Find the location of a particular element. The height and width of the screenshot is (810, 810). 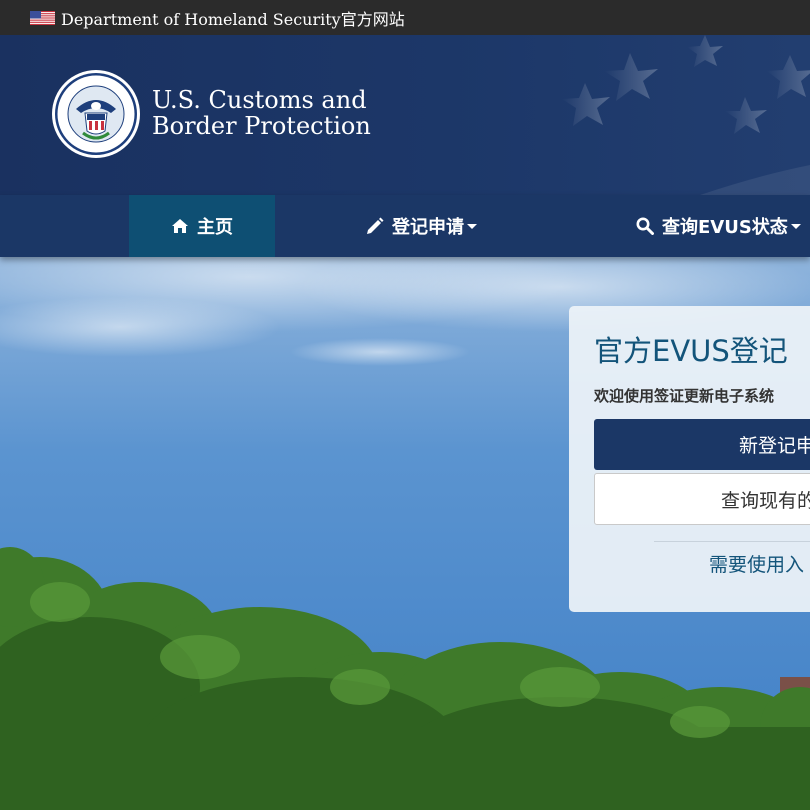

card-divider is located at coordinates (732, 541).